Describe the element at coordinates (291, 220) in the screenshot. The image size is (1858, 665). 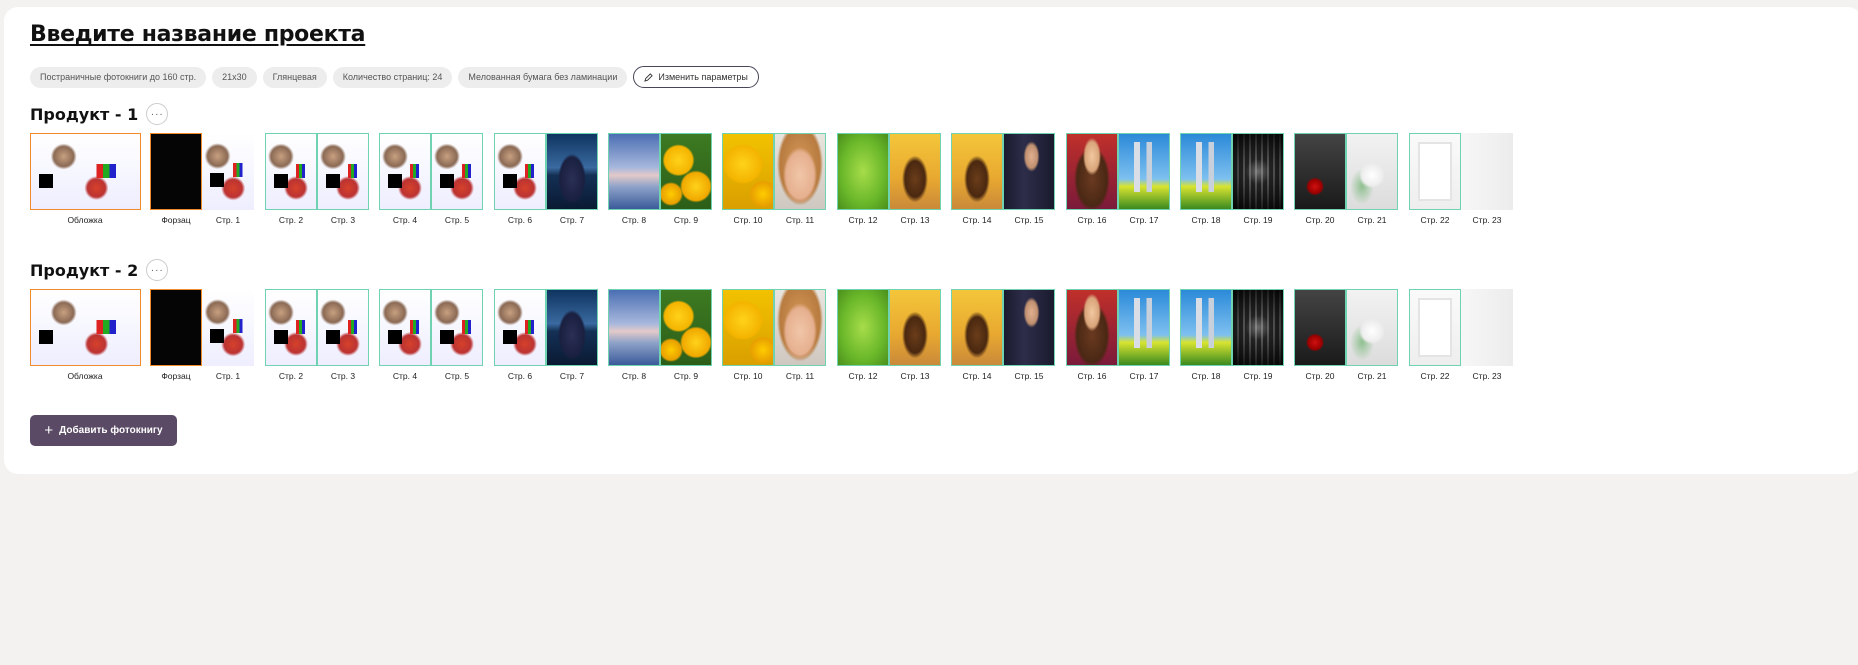
I see `page-label: Стр. 2` at that location.